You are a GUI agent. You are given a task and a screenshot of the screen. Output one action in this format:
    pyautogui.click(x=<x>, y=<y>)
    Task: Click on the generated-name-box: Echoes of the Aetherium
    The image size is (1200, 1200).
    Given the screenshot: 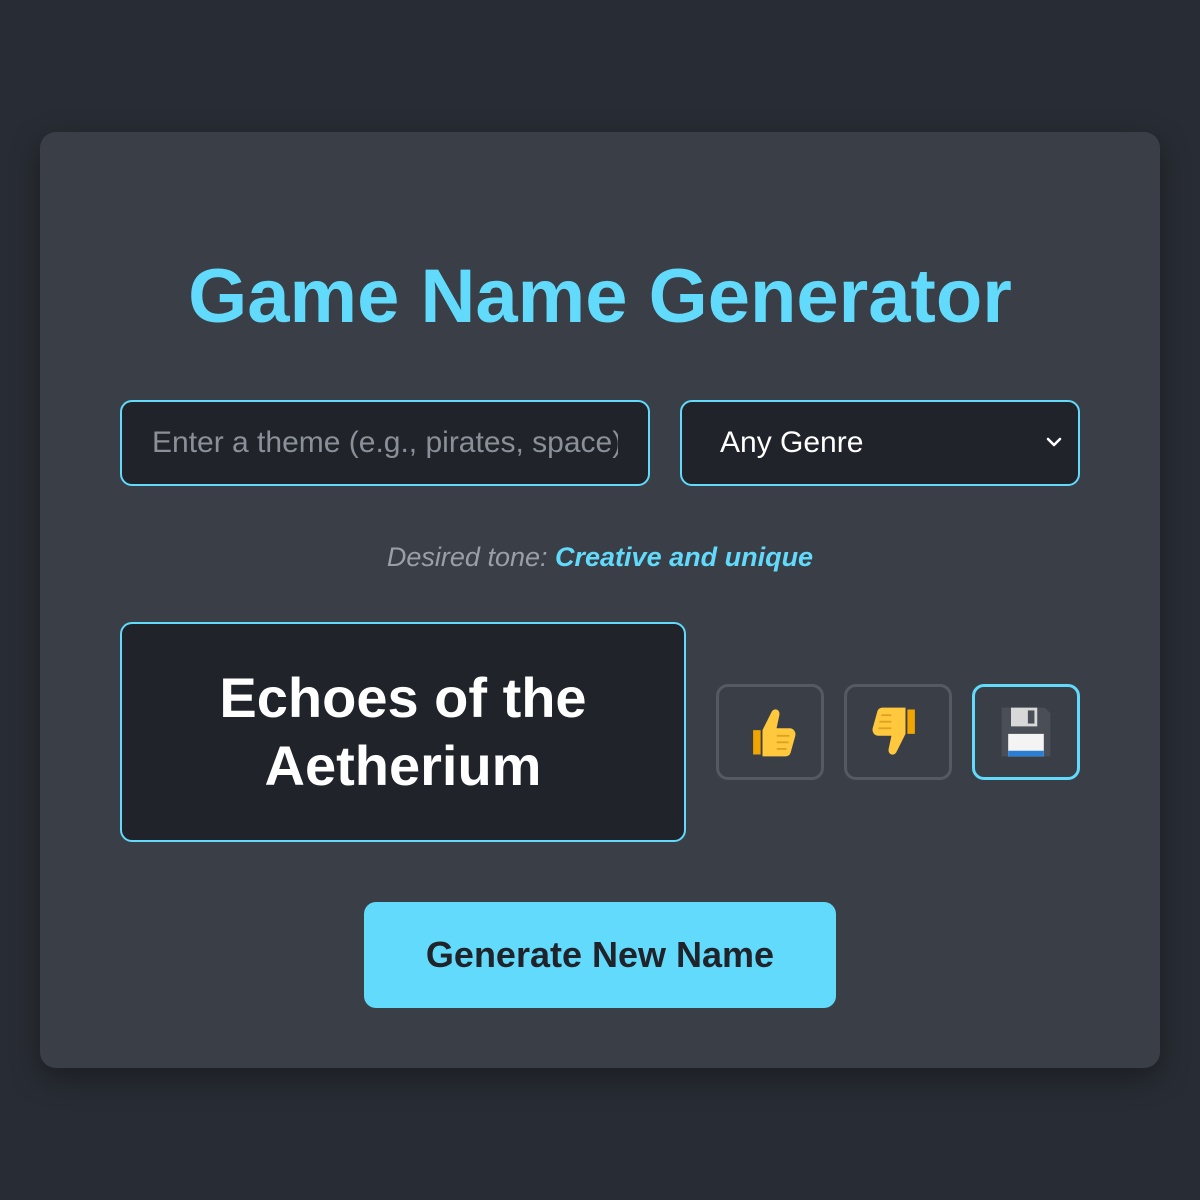 What is the action you would take?
    pyautogui.click(x=403, y=732)
    